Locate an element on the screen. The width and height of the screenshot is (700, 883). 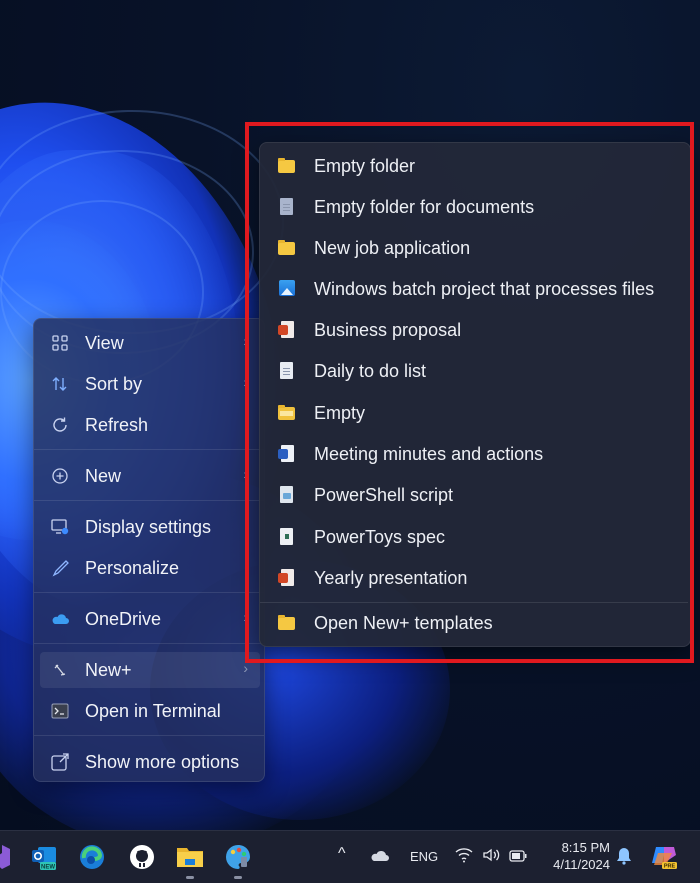
taskbar-app-visual-studio is located at coordinates (6, 857).